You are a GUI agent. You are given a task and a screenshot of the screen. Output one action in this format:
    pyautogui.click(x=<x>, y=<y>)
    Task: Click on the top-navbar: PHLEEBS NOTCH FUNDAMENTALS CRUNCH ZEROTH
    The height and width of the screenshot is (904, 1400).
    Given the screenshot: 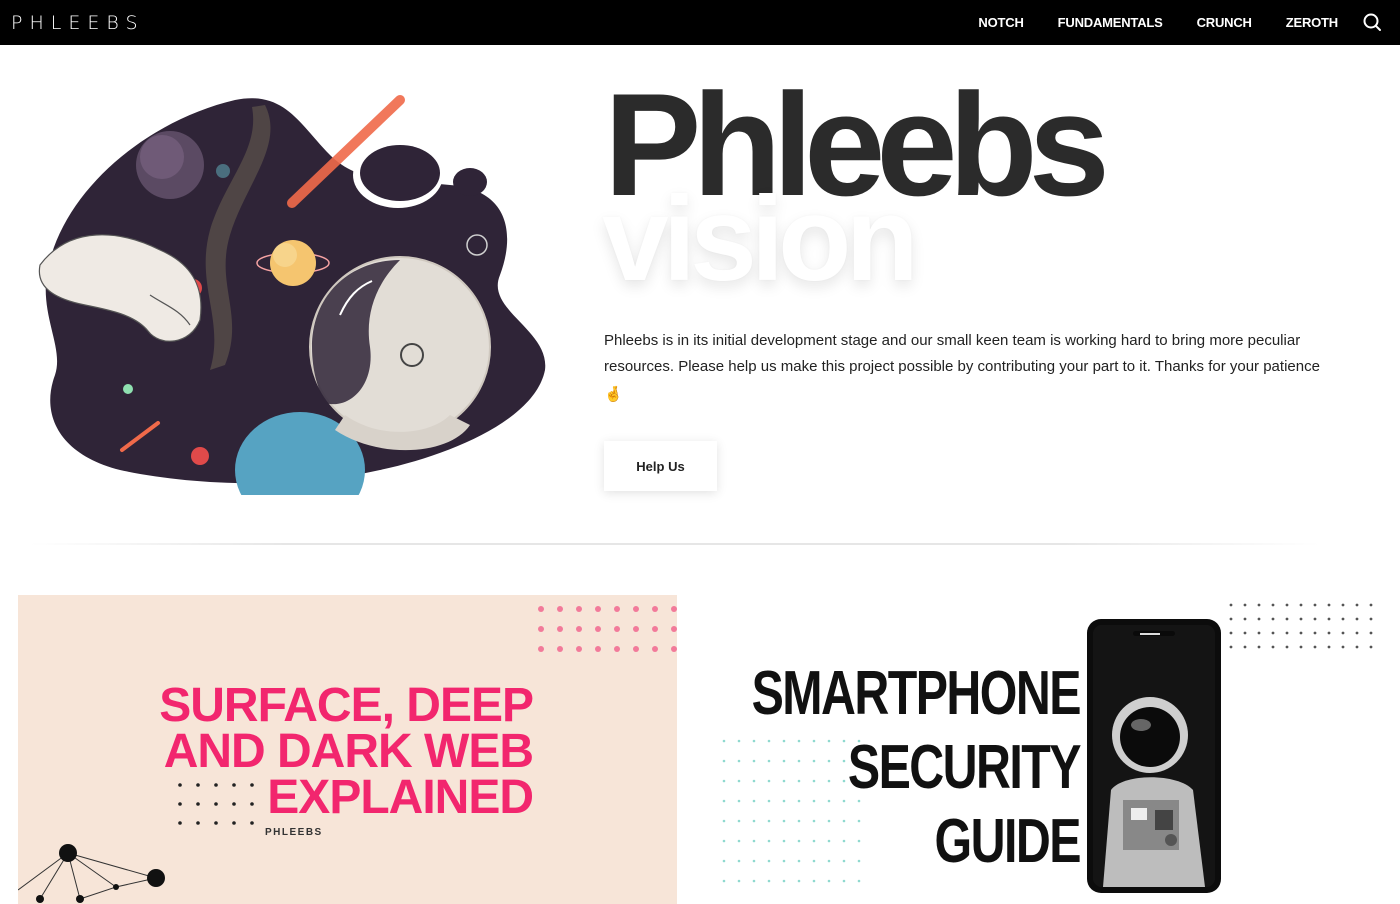 What is the action you would take?
    pyautogui.click(x=700, y=22)
    